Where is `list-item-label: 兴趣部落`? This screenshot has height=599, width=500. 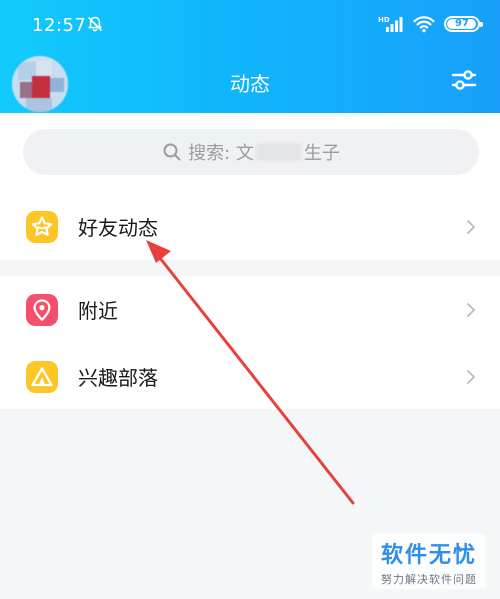 list-item-label: 兴趣部落 is located at coordinates (118, 378).